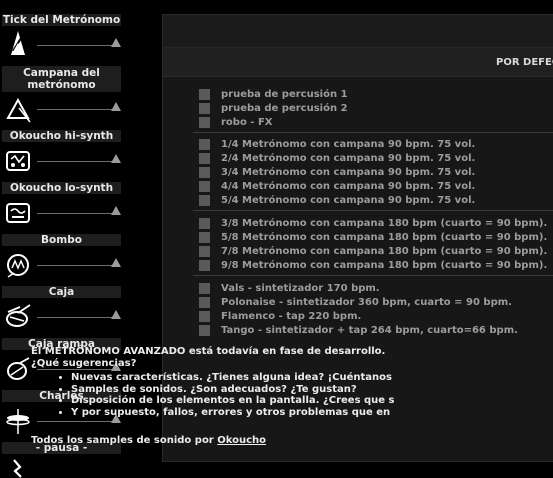 This screenshot has width=553, height=478. Describe the element at coordinates (358, 62) in the screenshot. I see `panel-header: POR DEFECTO` at that location.